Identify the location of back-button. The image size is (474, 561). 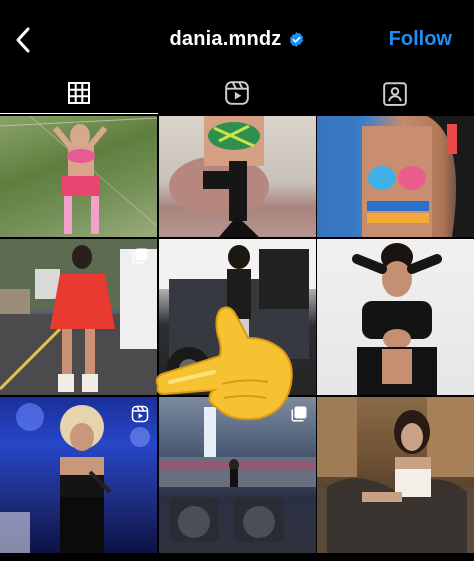
(23, 40).